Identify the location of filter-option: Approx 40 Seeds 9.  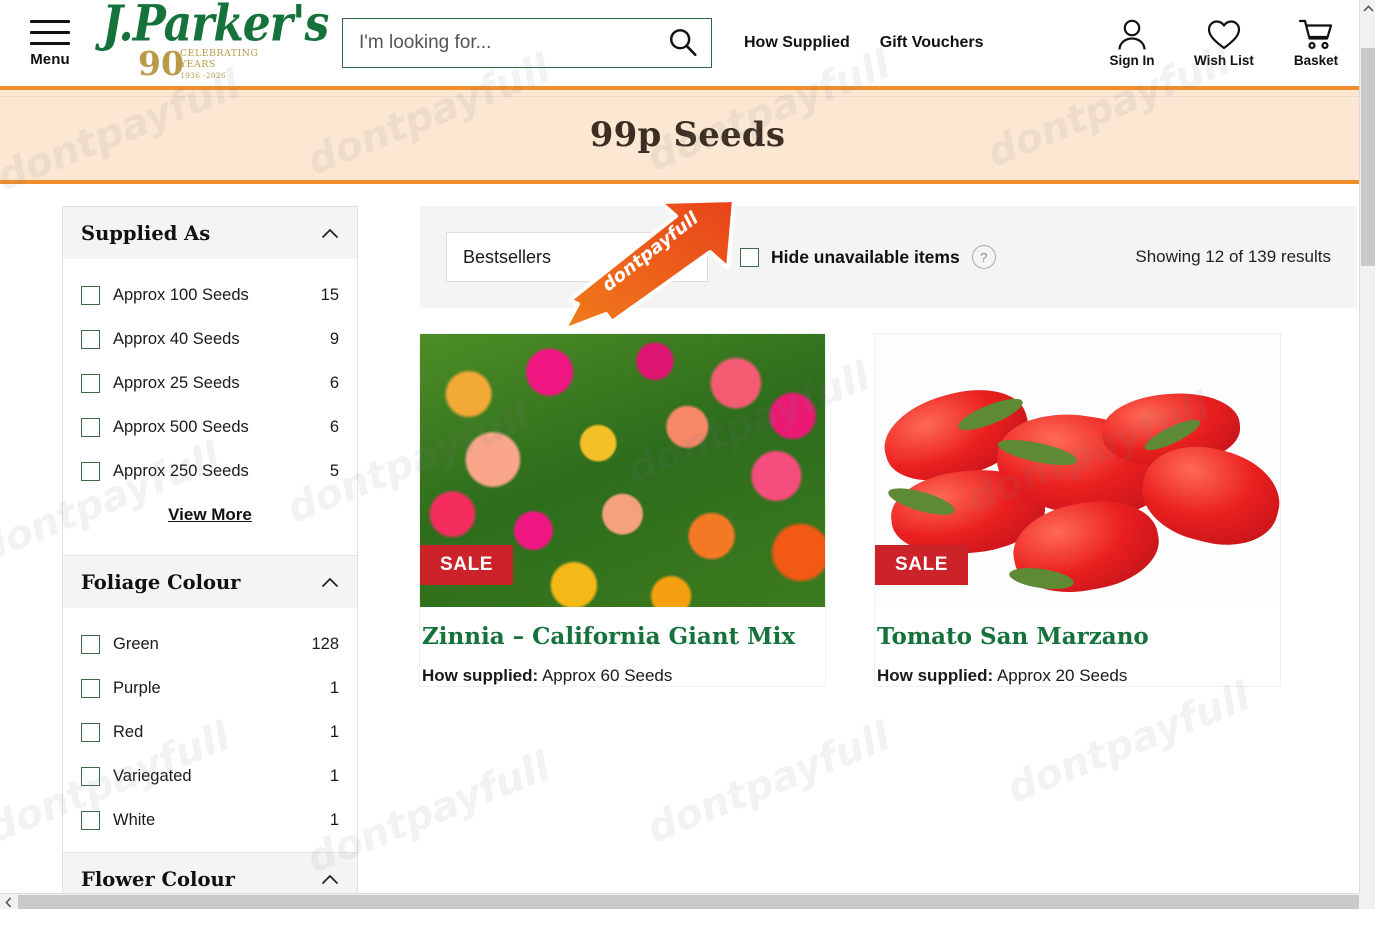
(210, 339).